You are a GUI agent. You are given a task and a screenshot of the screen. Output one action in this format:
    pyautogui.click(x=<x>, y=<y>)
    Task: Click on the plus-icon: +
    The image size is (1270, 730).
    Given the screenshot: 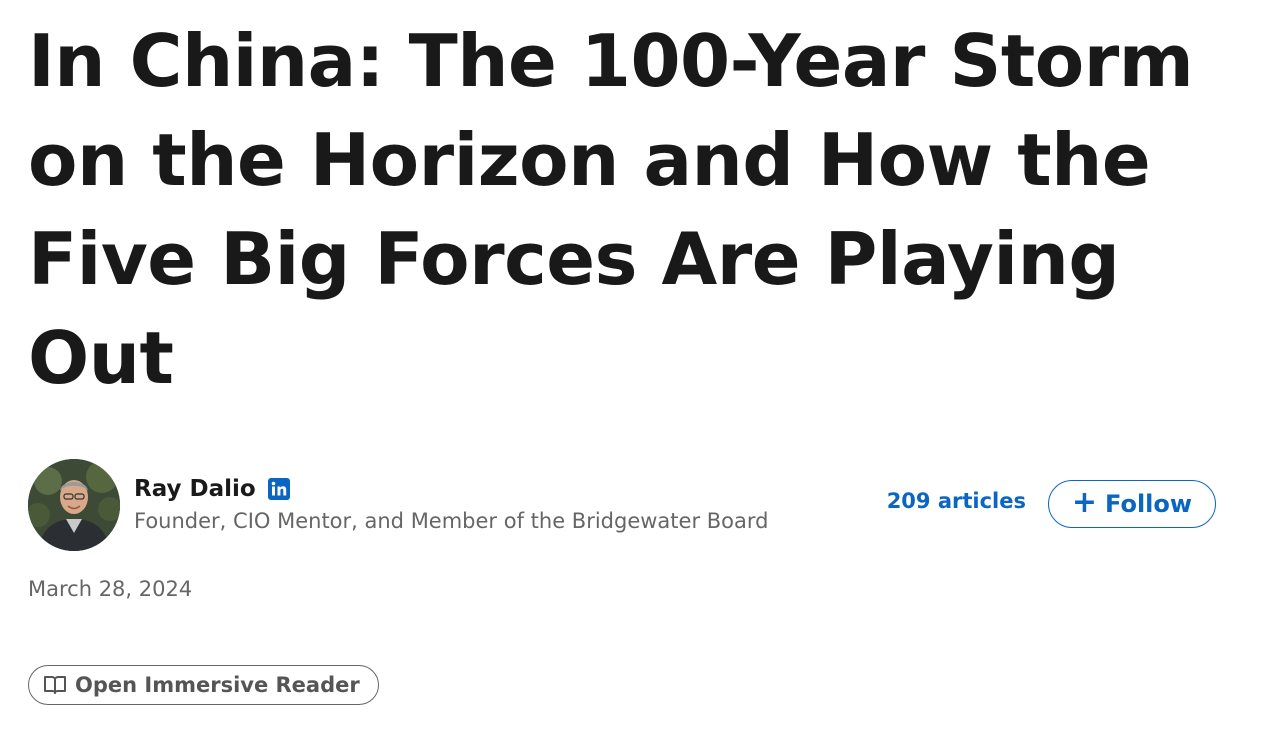 What is the action you would take?
    pyautogui.click(x=1084, y=502)
    